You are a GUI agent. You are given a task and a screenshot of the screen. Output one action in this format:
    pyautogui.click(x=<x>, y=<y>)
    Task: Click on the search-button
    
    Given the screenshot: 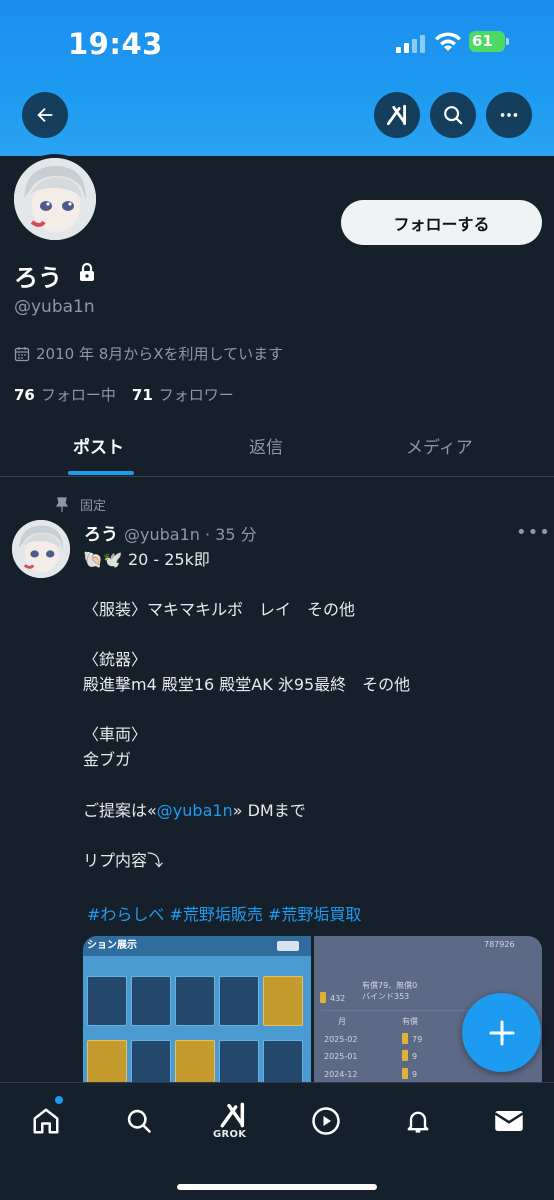 What is the action you would take?
    pyautogui.click(x=453, y=115)
    